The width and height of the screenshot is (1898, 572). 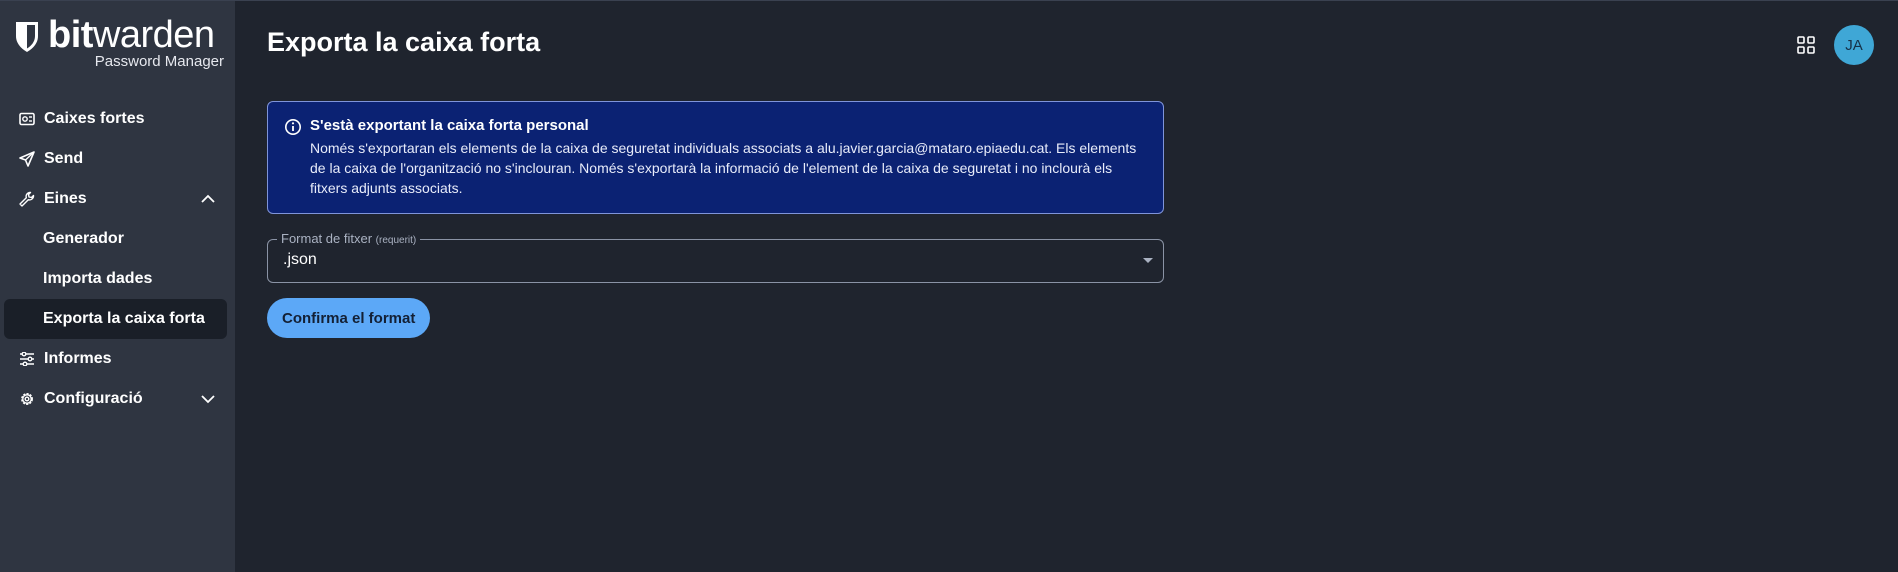 What do you see at coordinates (117, 159) in the screenshot?
I see `sidebar-item-send: Send` at bounding box center [117, 159].